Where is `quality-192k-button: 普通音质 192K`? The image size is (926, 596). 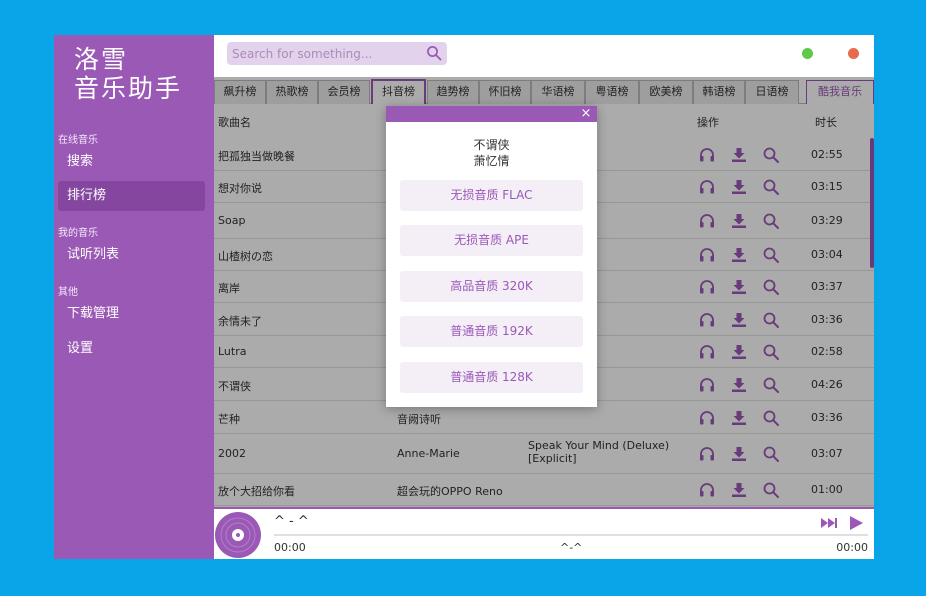 quality-192k-button: 普通音质 192K is located at coordinates (491, 331).